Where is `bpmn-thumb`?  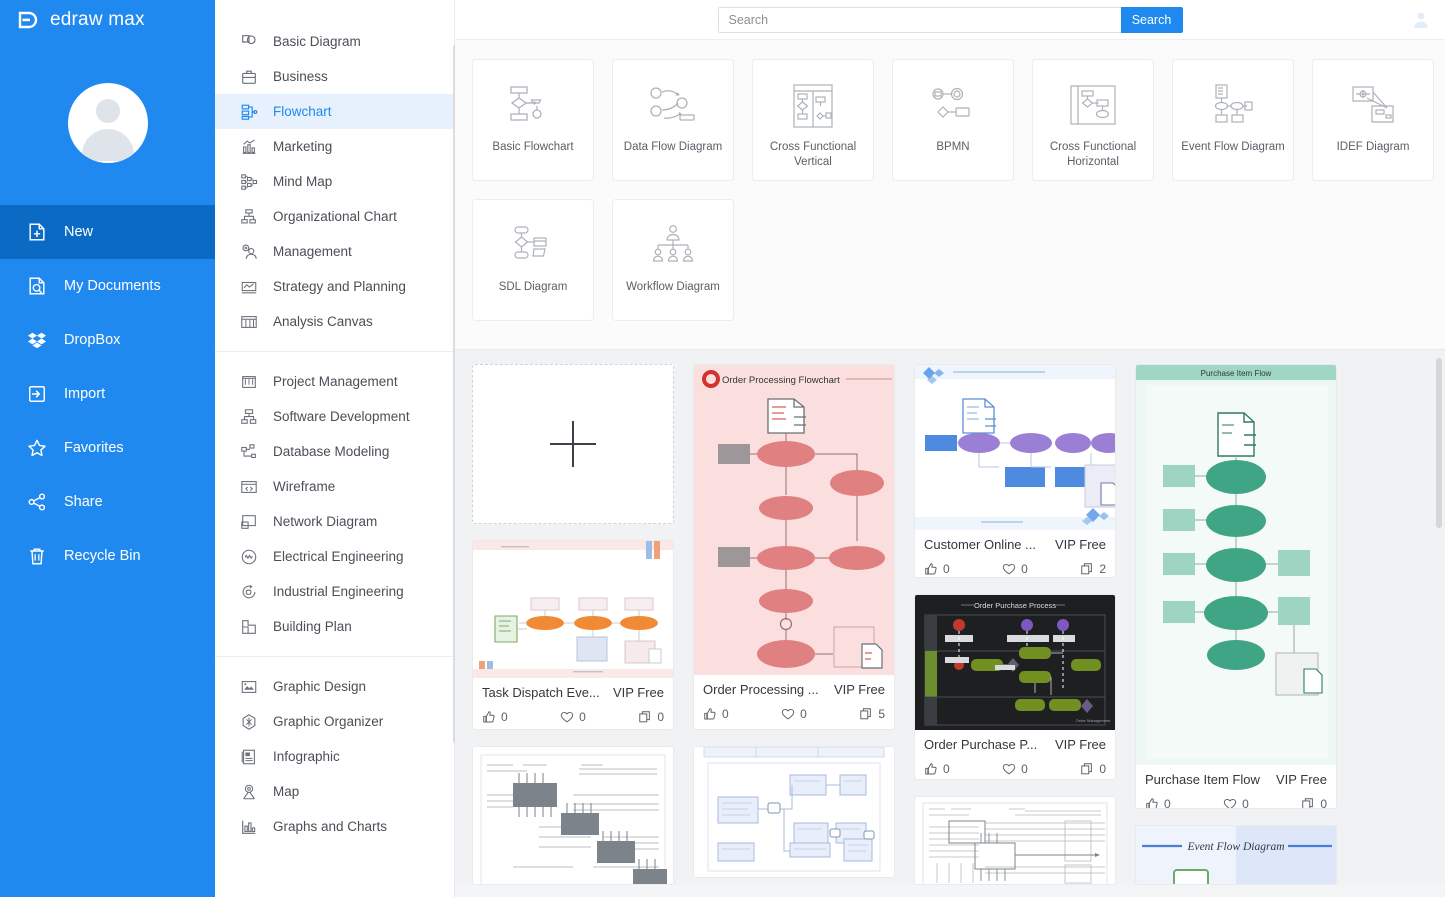 bpmn-thumb is located at coordinates (953, 106).